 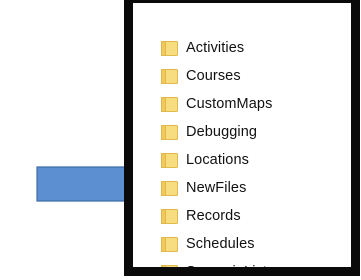 I want to click on folder-label: Schedules, so click(x=220, y=244).